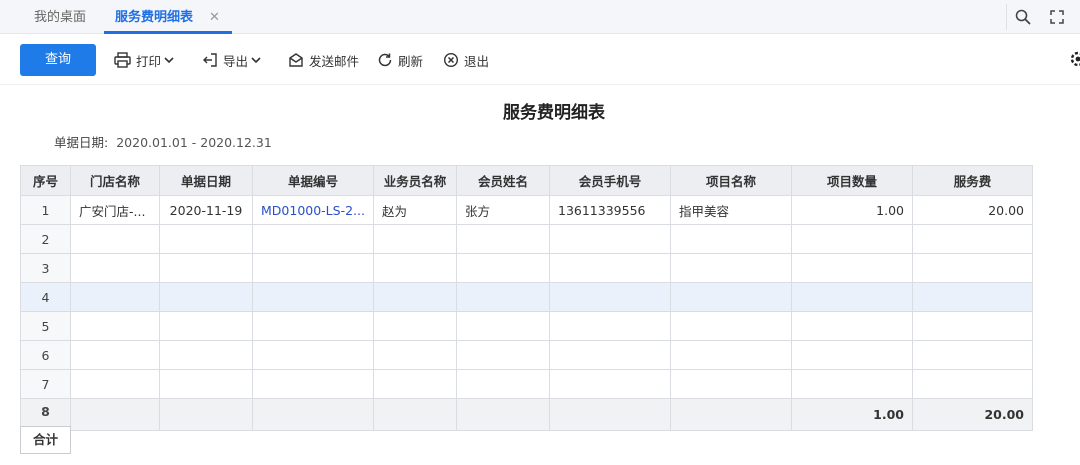 The image size is (1080, 465). I want to click on item-qty-cell: 1.00, so click(852, 210).